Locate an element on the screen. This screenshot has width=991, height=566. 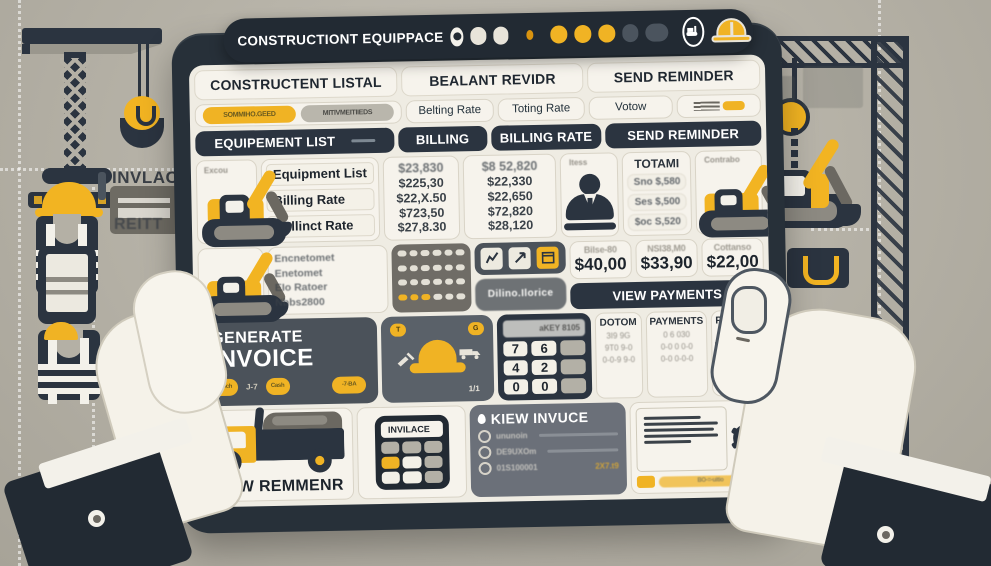
app-title: CONSTRUCTIONT EQUIPPACE is located at coordinates (340, 39).